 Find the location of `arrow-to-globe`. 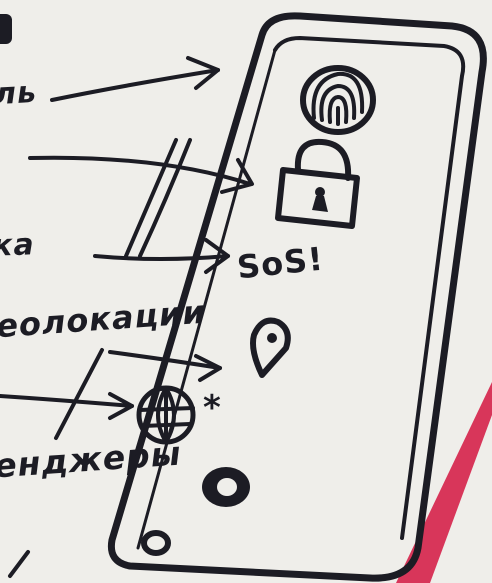

arrow-to-globe is located at coordinates (67, 401).